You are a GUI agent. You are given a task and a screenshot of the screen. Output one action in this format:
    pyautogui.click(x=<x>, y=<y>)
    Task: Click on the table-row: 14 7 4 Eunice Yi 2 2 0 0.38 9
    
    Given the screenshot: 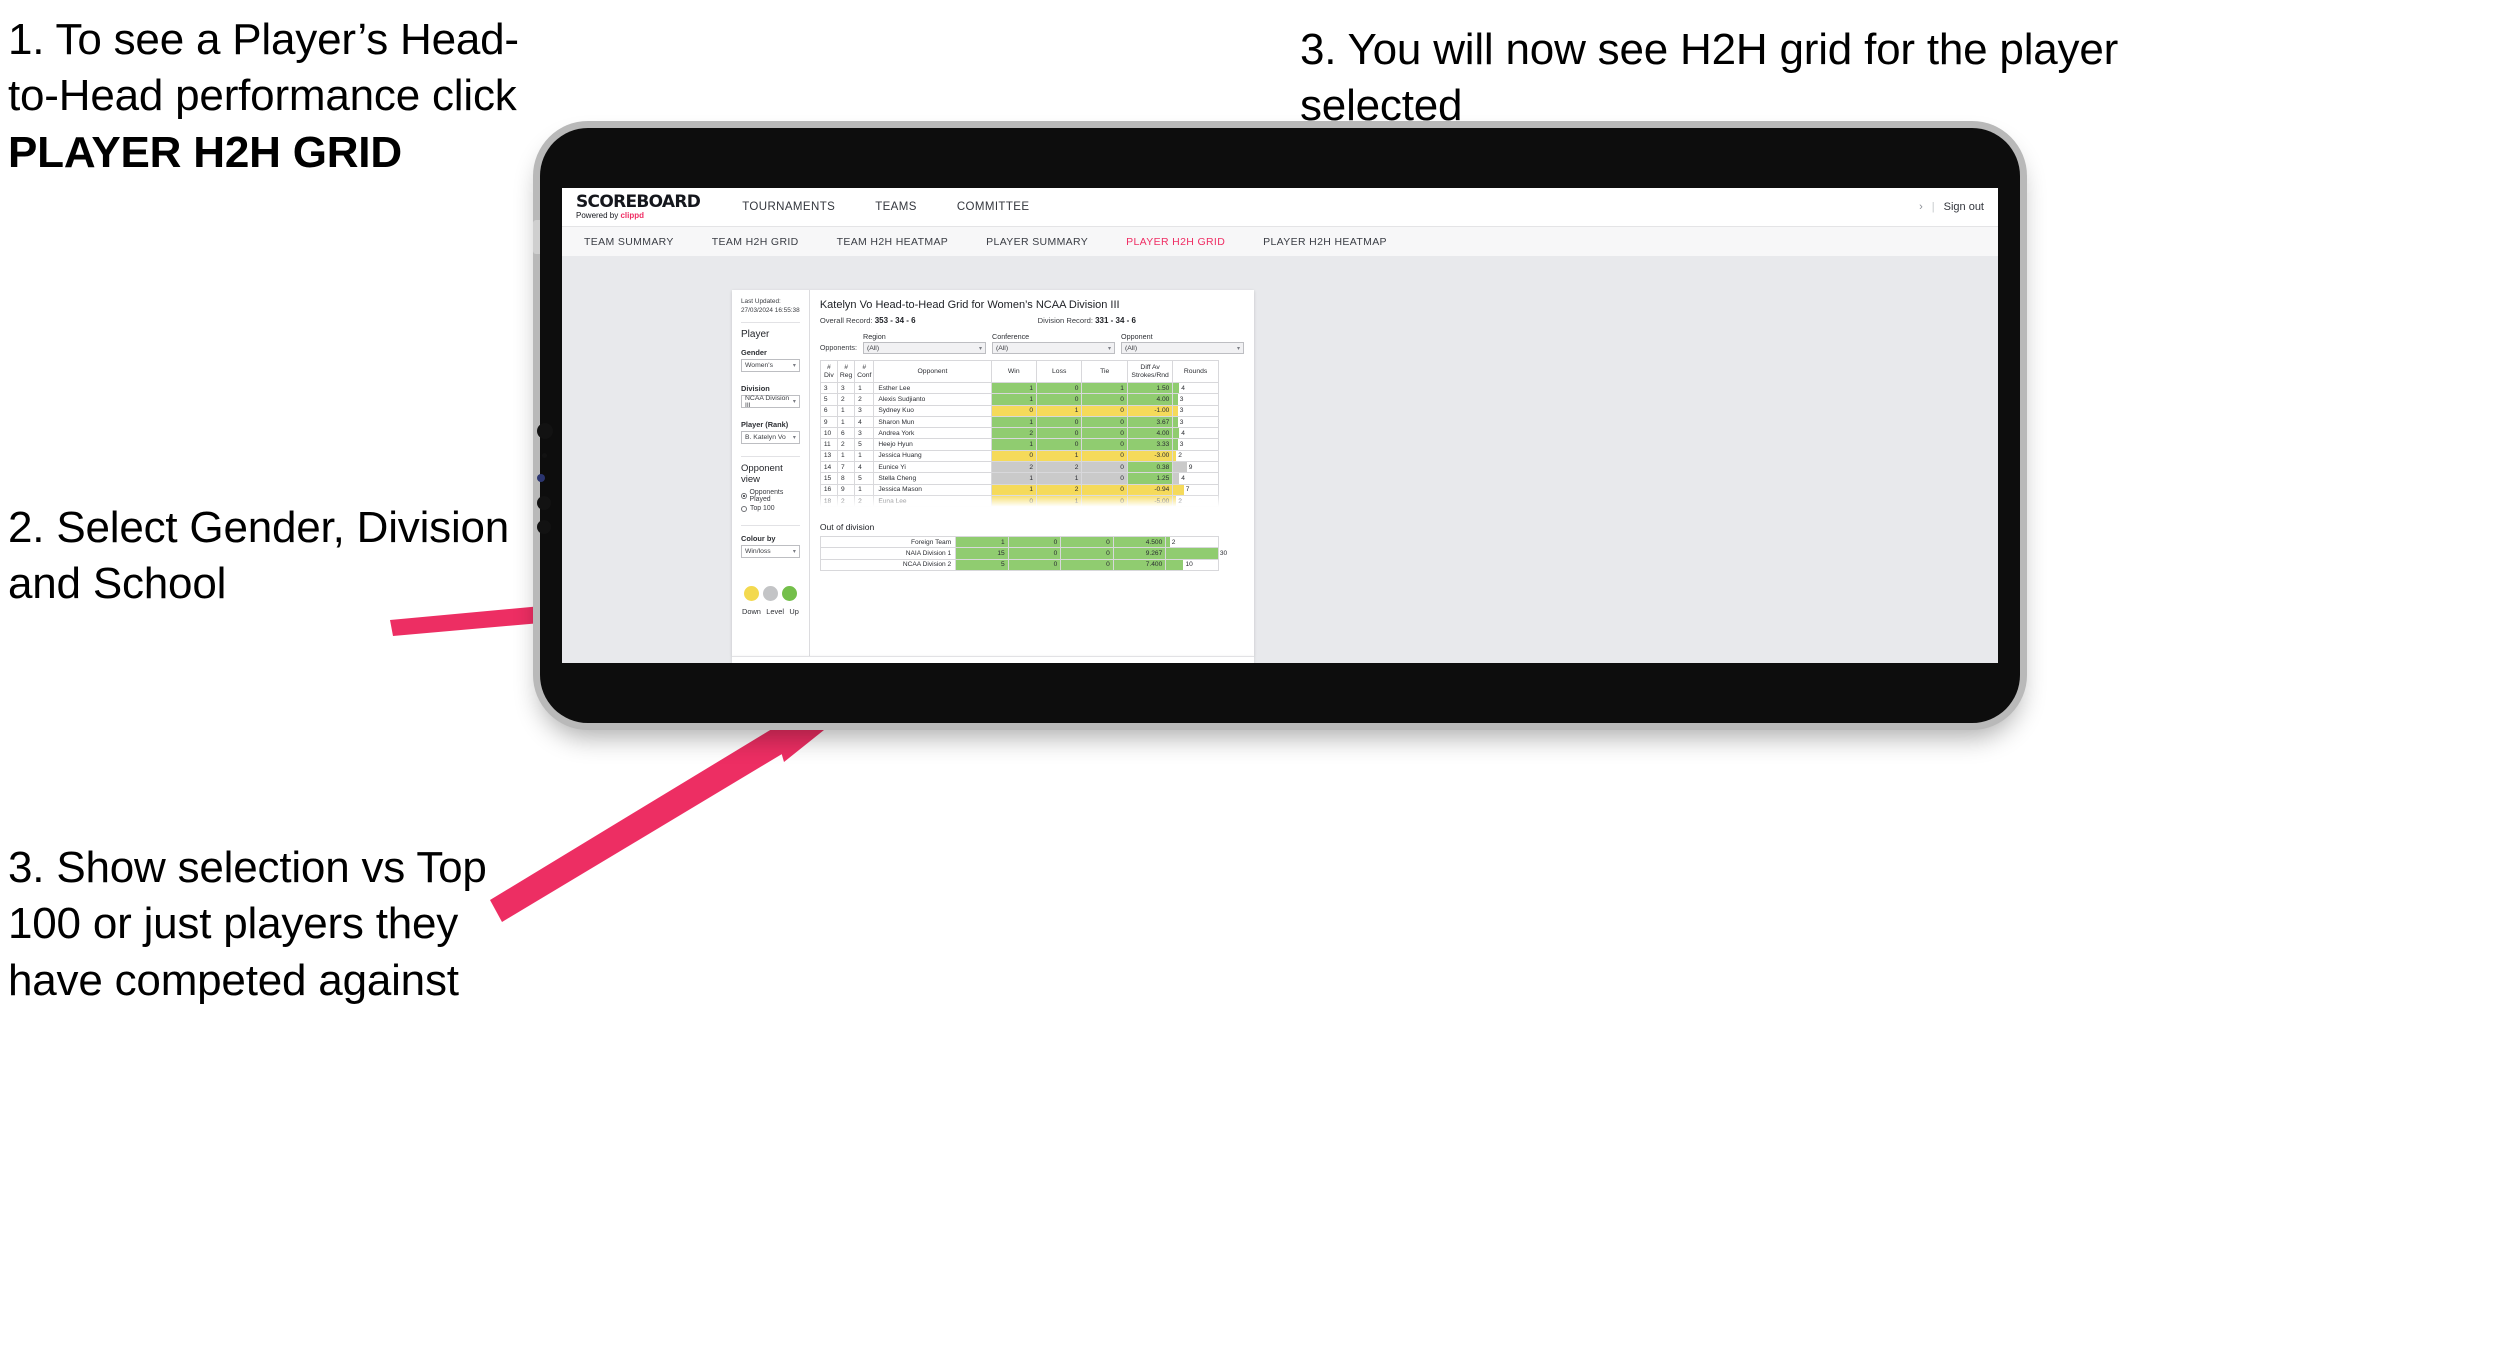 What is the action you would take?
    pyautogui.click(x=1019, y=467)
    